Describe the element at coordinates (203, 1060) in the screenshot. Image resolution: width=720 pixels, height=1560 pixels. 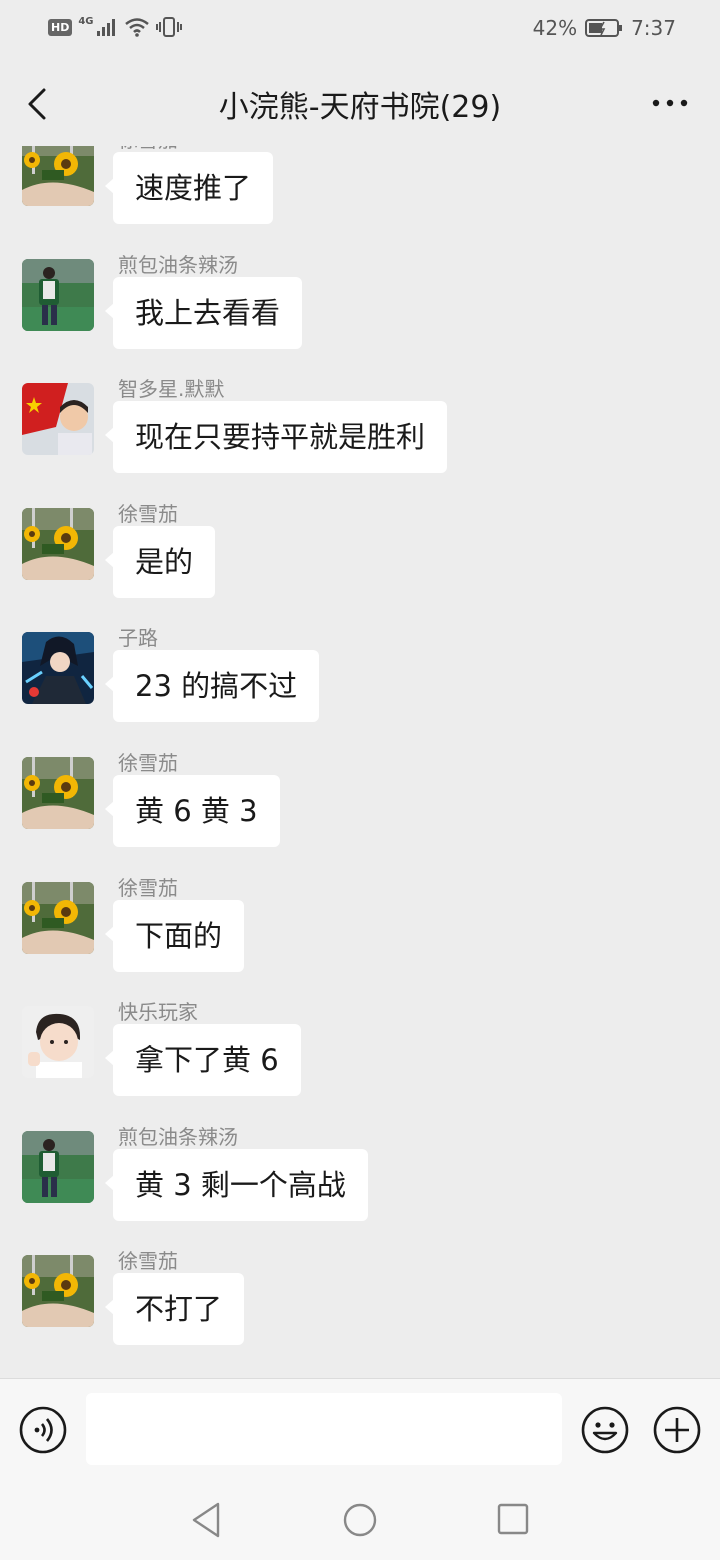
I see `message-bubble: 拿下了黄 6` at that location.